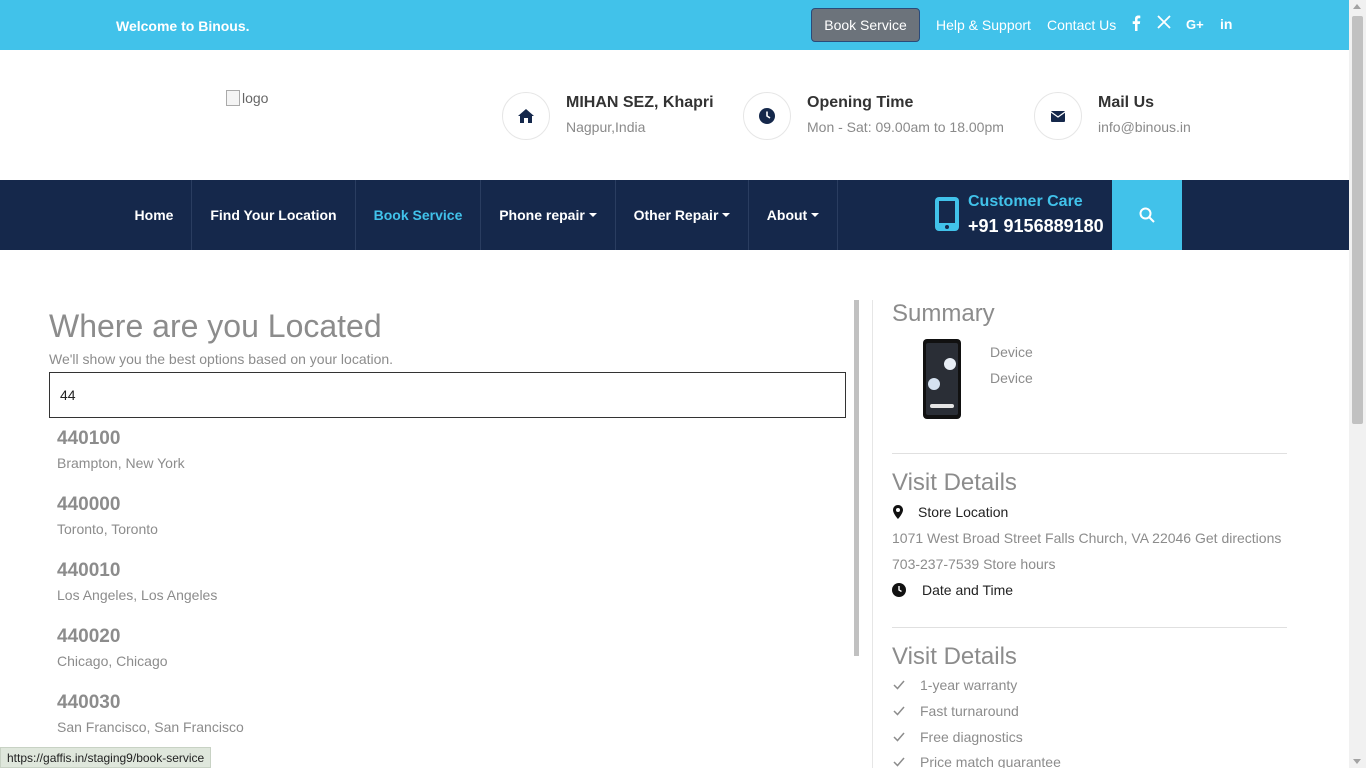 The width and height of the screenshot is (1366, 768). Describe the element at coordinates (1357, 6) in the screenshot. I see `scroll-up-arrow-icon` at that location.